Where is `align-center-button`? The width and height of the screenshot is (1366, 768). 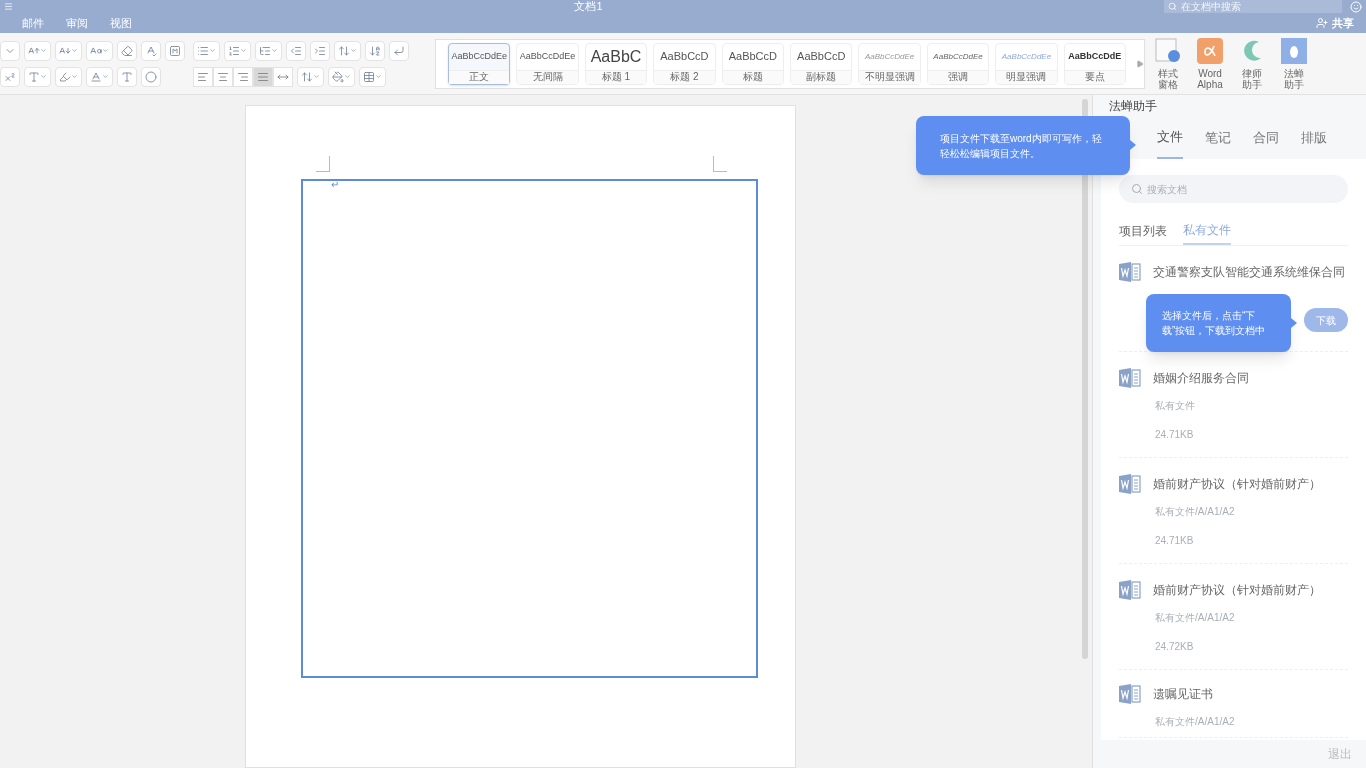 align-center-button is located at coordinates (223, 76).